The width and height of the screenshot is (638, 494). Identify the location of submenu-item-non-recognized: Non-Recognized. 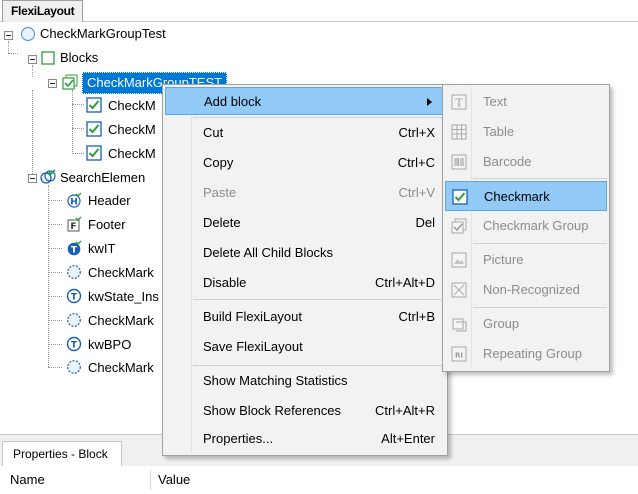
(526, 290).